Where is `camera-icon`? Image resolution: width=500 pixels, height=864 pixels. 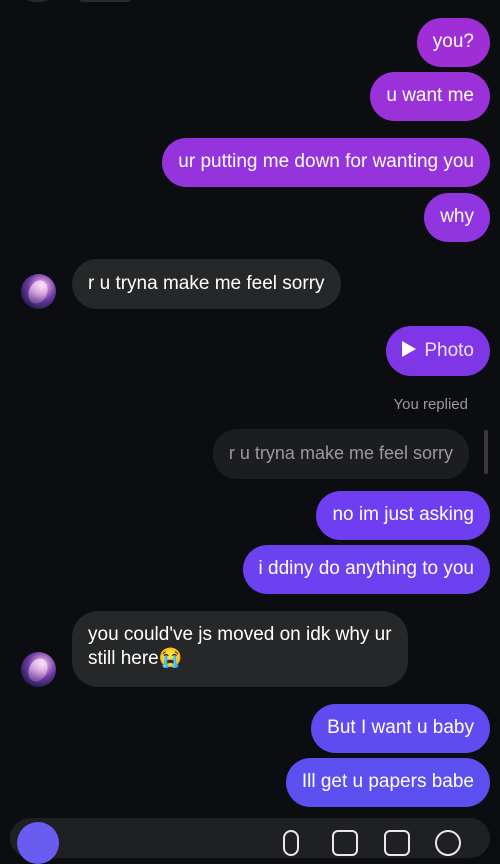 camera-icon is located at coordinates (38, 843).